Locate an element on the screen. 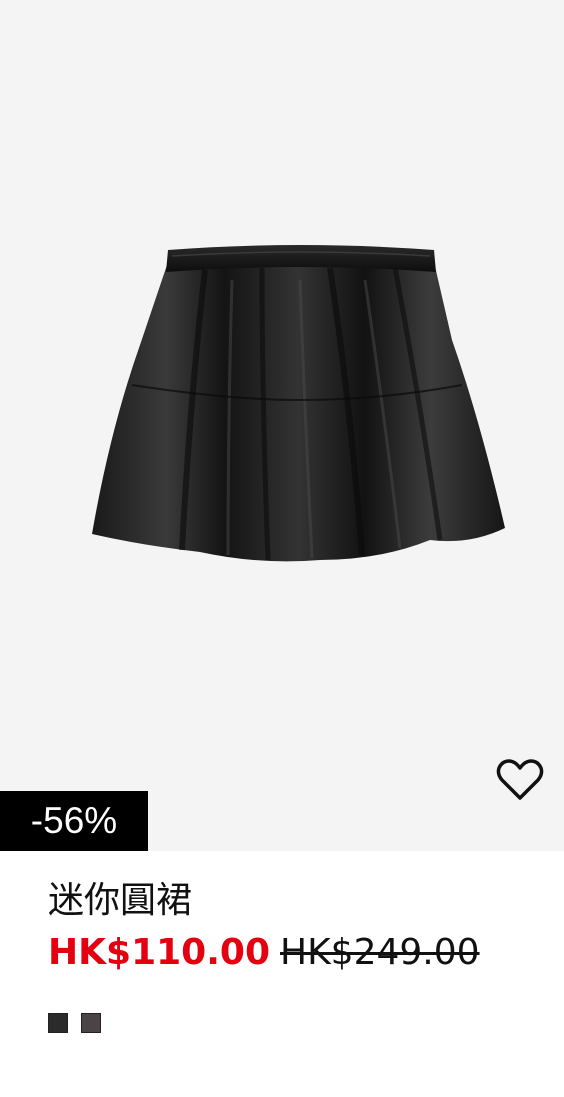  discount-badge: -56% is located at coordinates (74, 821).